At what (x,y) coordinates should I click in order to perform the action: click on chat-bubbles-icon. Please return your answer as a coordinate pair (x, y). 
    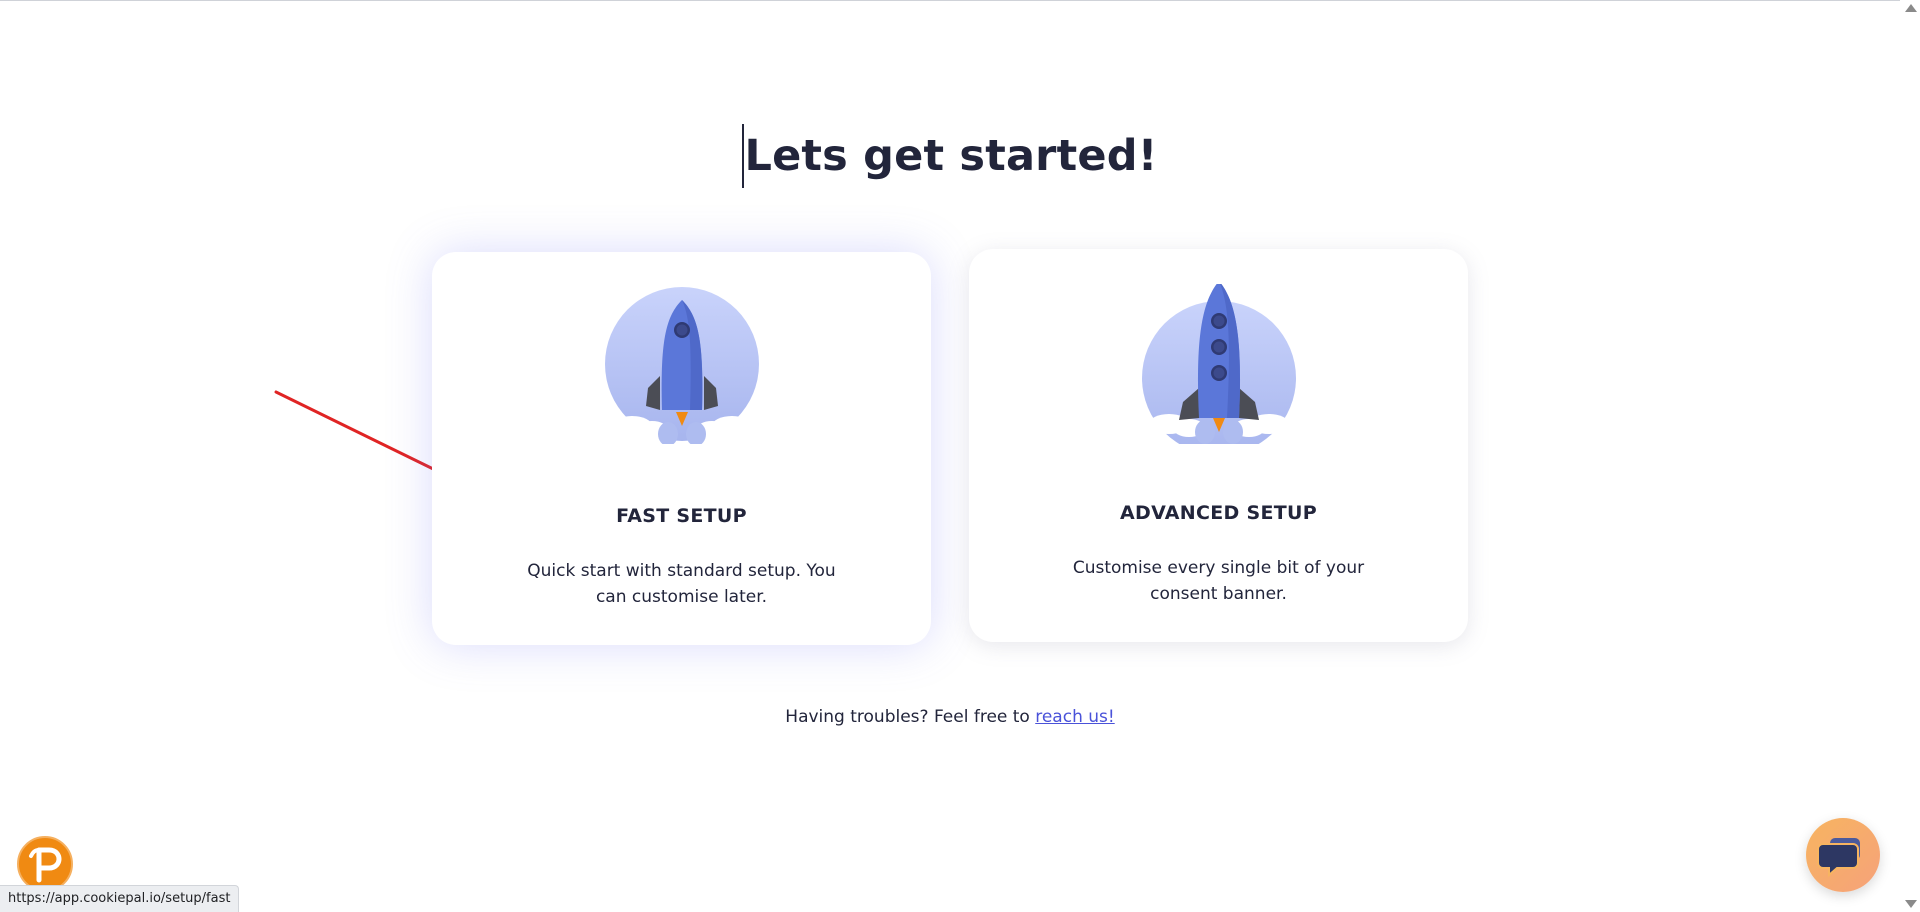
    Looking at the image, I should click on (1838, 858).